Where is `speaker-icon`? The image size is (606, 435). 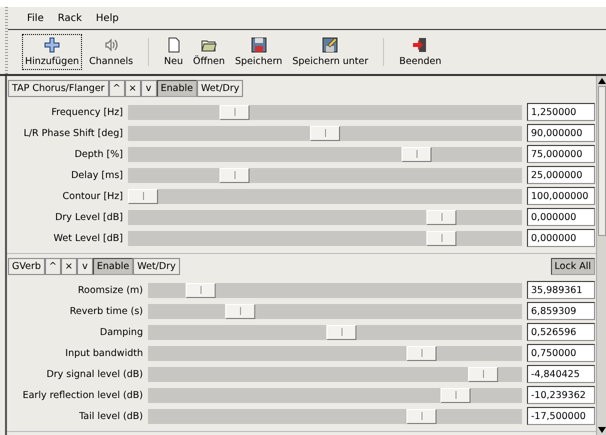
speaker-icon is located at coordinates (111, 45).